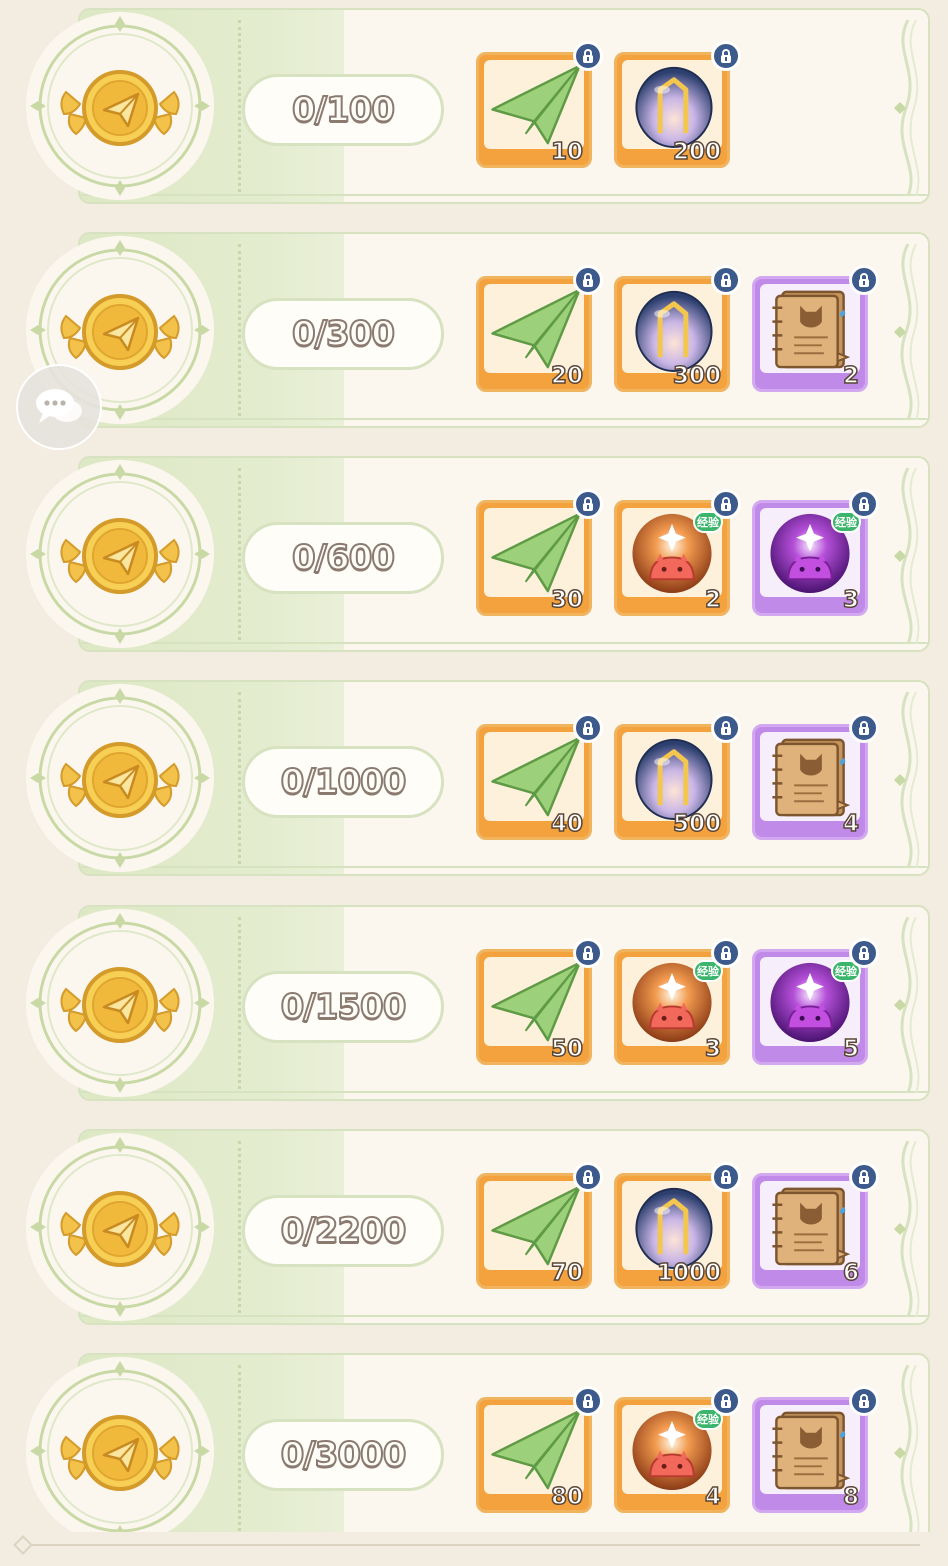 The height and width of the screenshot is (1566, 948). I want to click on reward-count: 40, so click(567, 824).